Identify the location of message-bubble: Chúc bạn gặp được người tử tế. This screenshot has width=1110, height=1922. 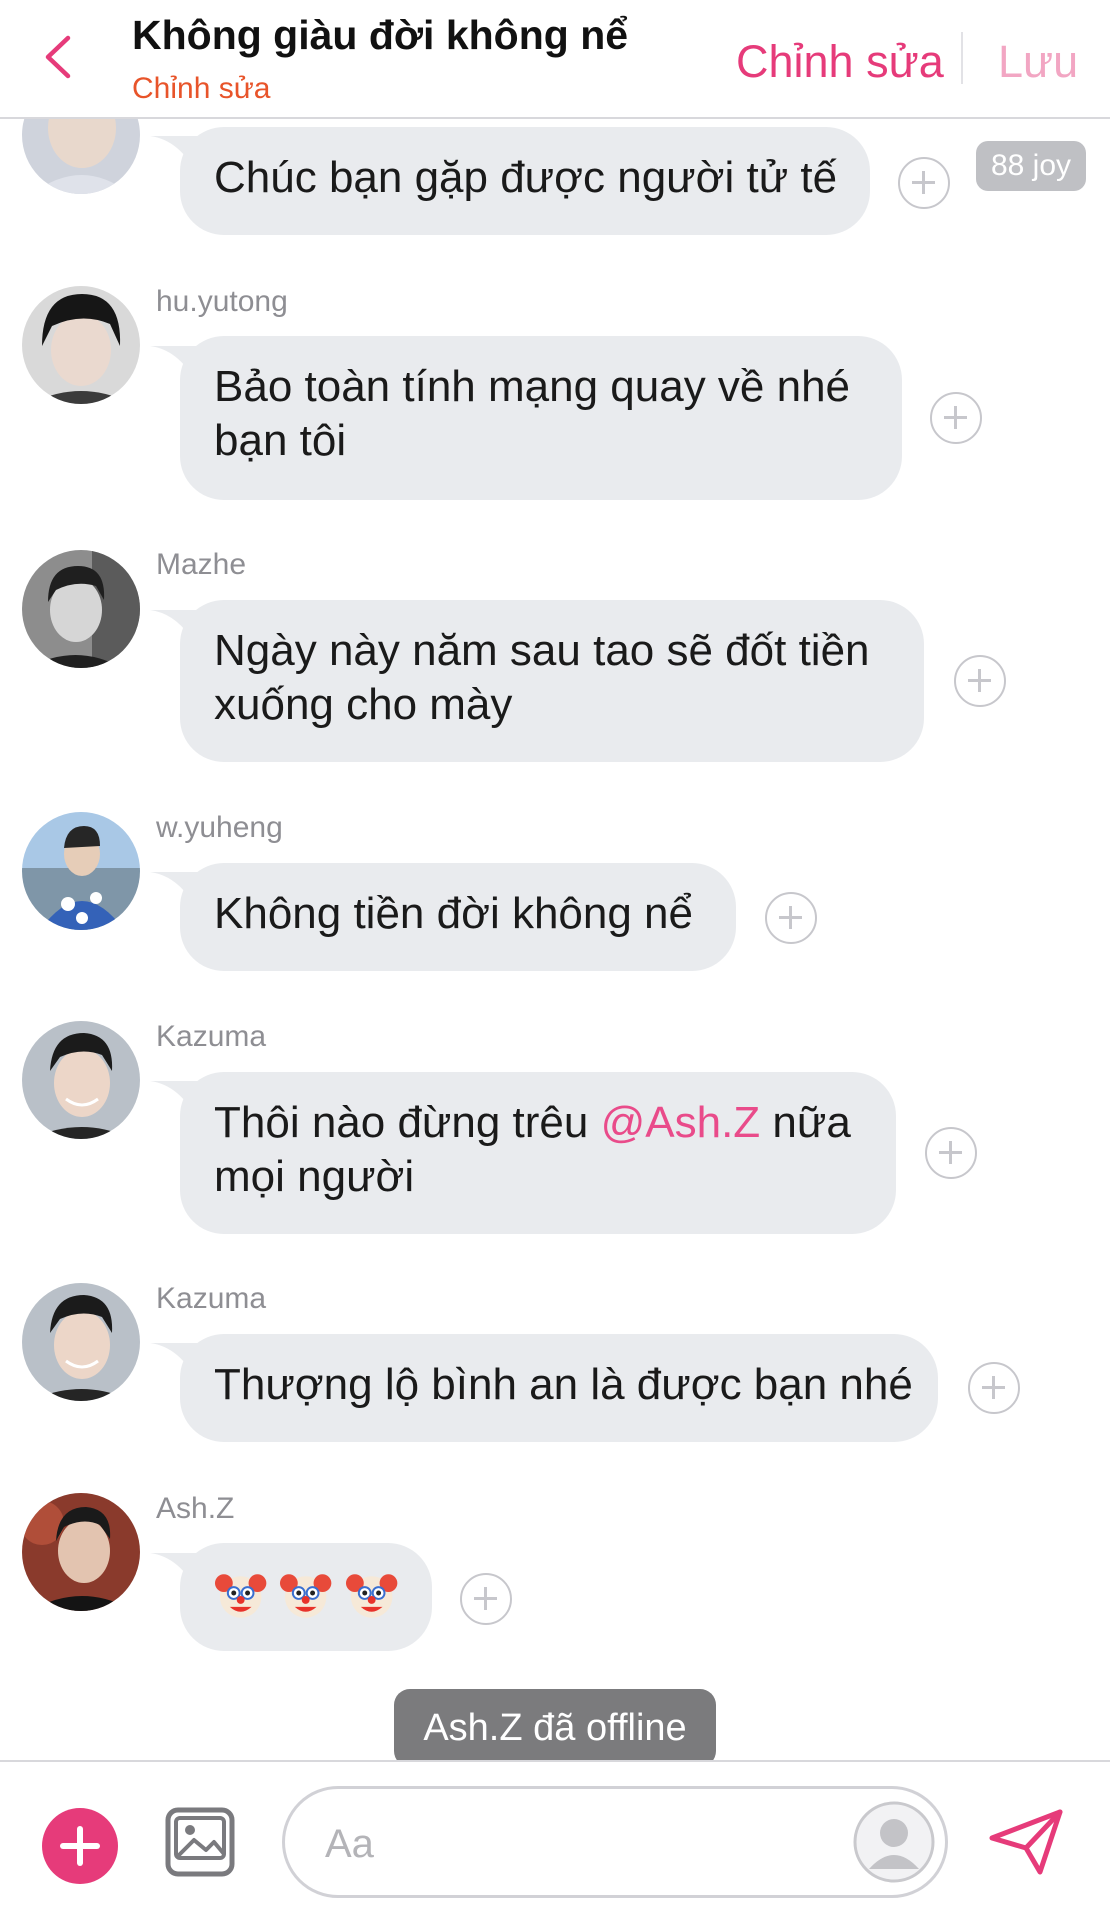
(525, 181).